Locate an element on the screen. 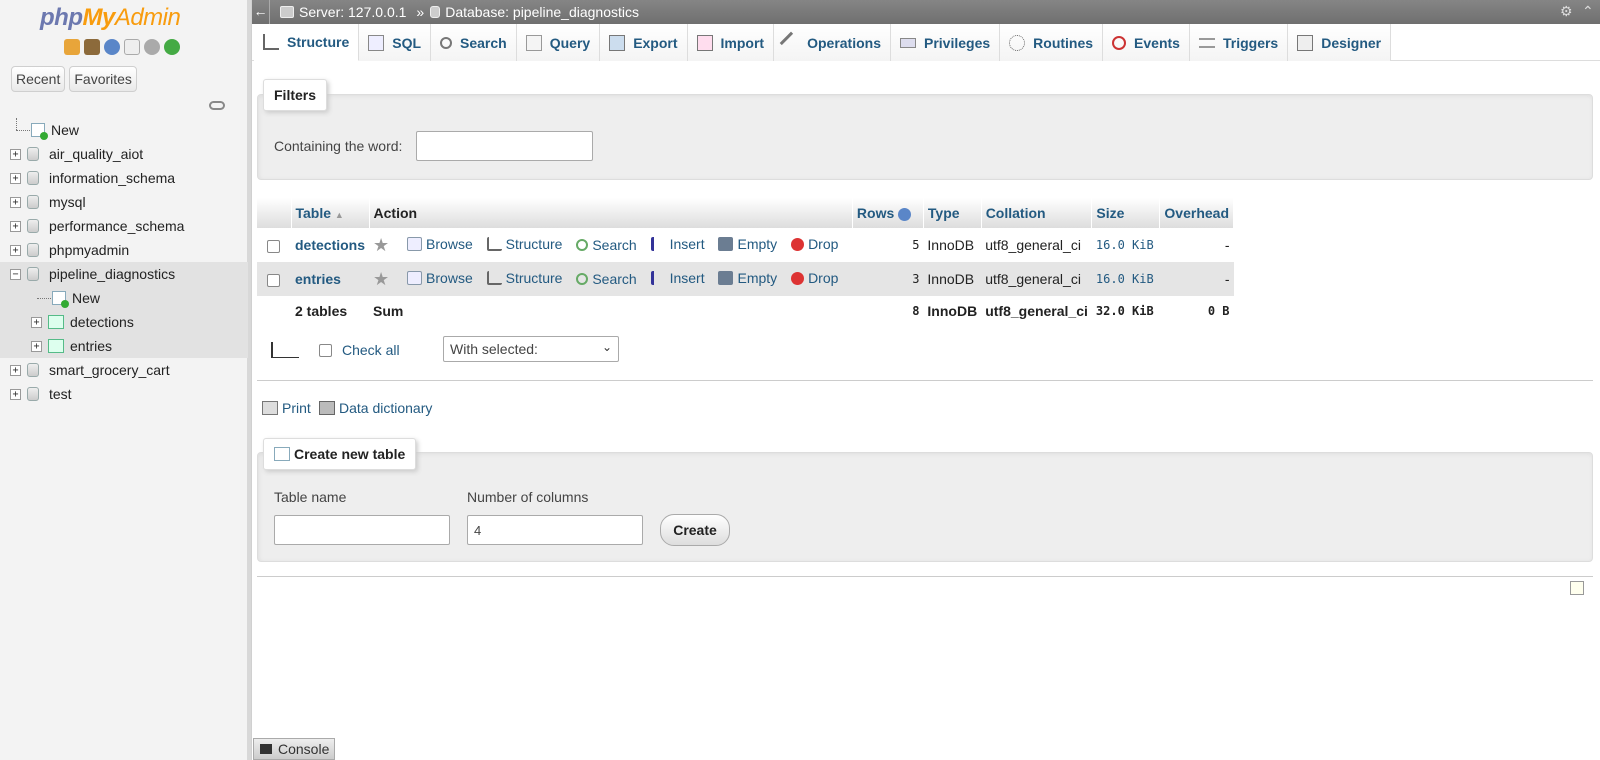  tree-item-test: + test is located at coordinates (124, 394).